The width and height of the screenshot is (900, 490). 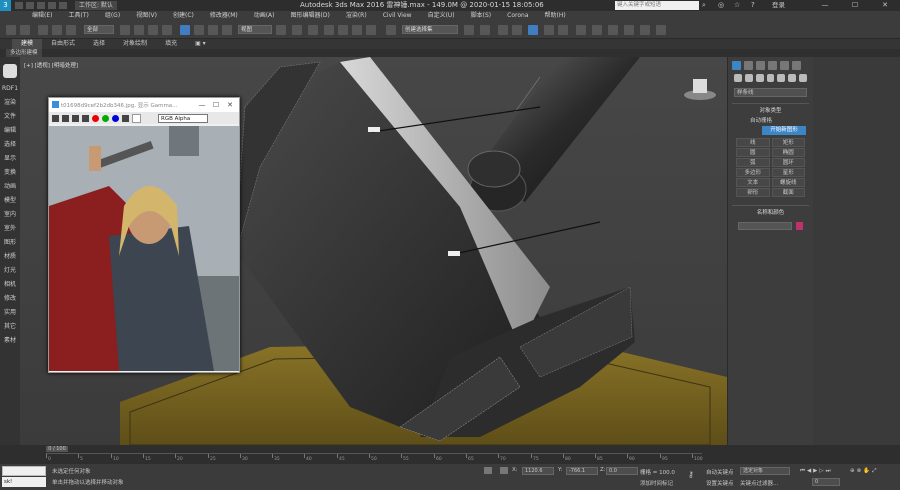 What do you see at coordinates (30, 5) in the screenshot?
I see `open-file-icon` at bounding box center [30, 5].